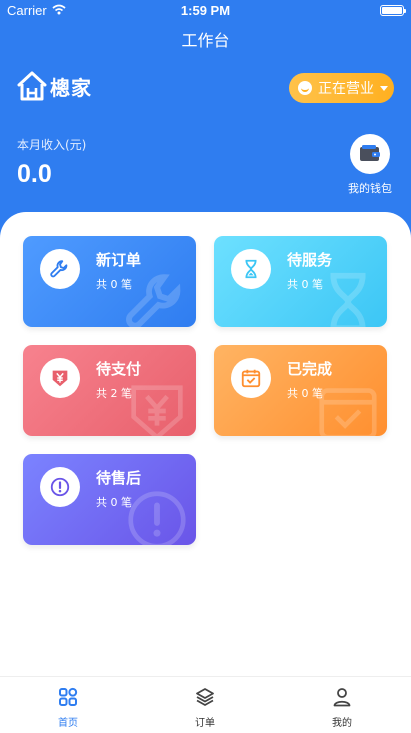 The height and width of the screenshot is (733, 411). Describe the element at coordinates (68, 696) in the screenshot. I see `grid-icon` at that location.